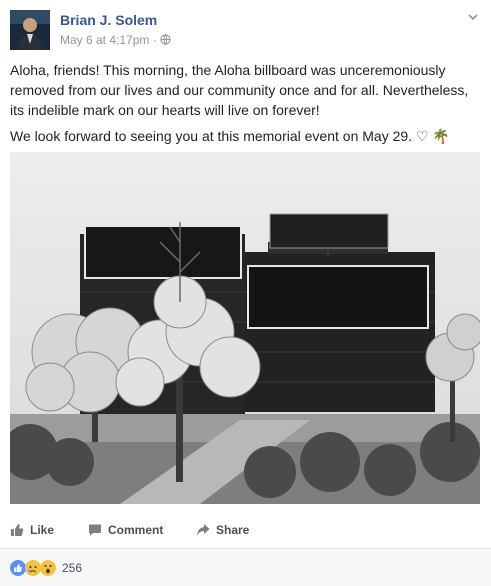 Image resolution: width=491 pixels, height=586 pixels. What do you see at coordinates (17, 530) in the screenshot?
I see `thumbs-up-icon` at bounding box center [17, 530].